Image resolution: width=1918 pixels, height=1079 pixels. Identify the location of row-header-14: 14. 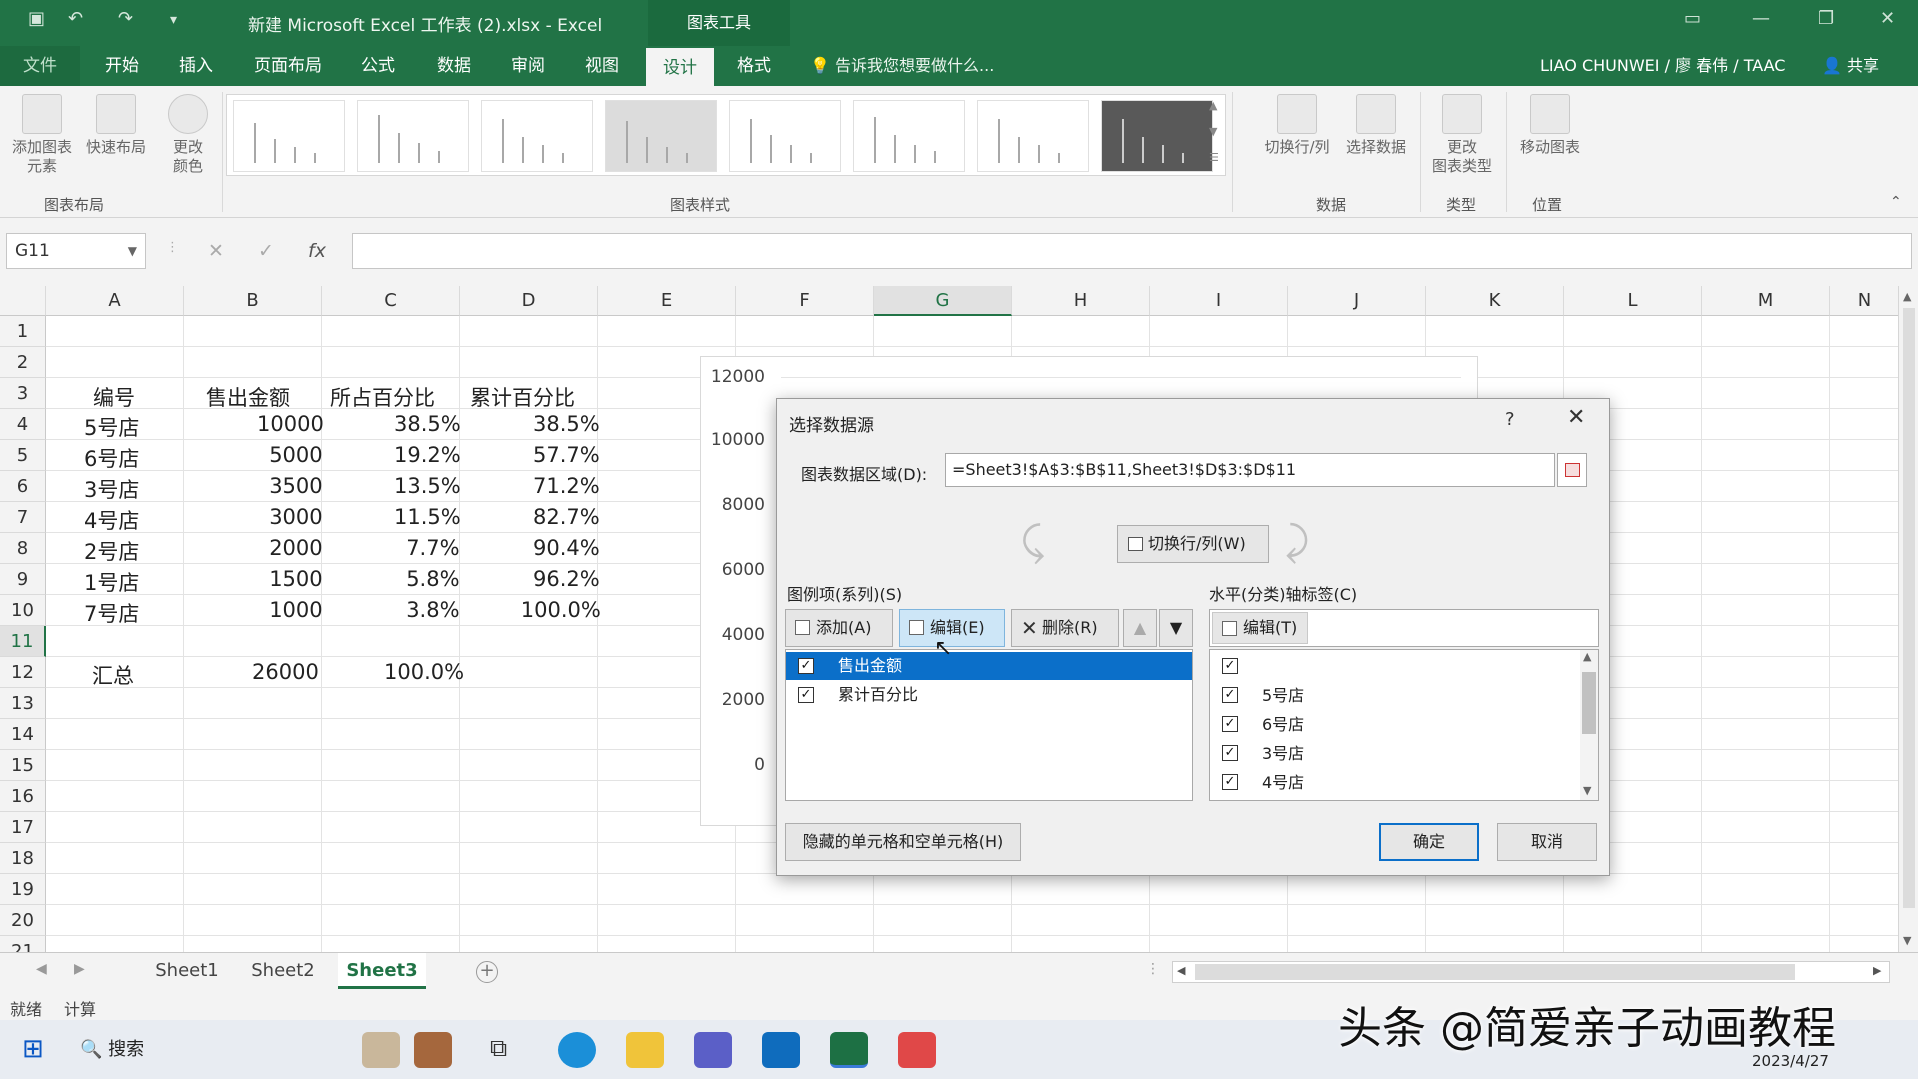
(23, 734).